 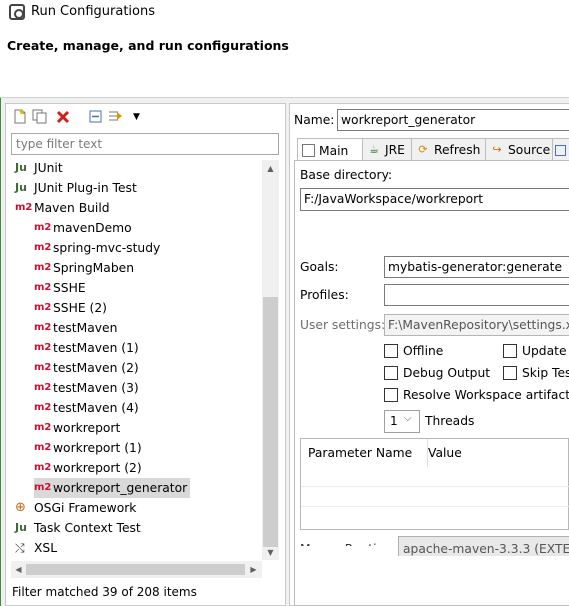 What do you see at coordinates (21, 527) in the screenshot?
I see `junit-task-icon: Ju` at bounding box center [21, 527].